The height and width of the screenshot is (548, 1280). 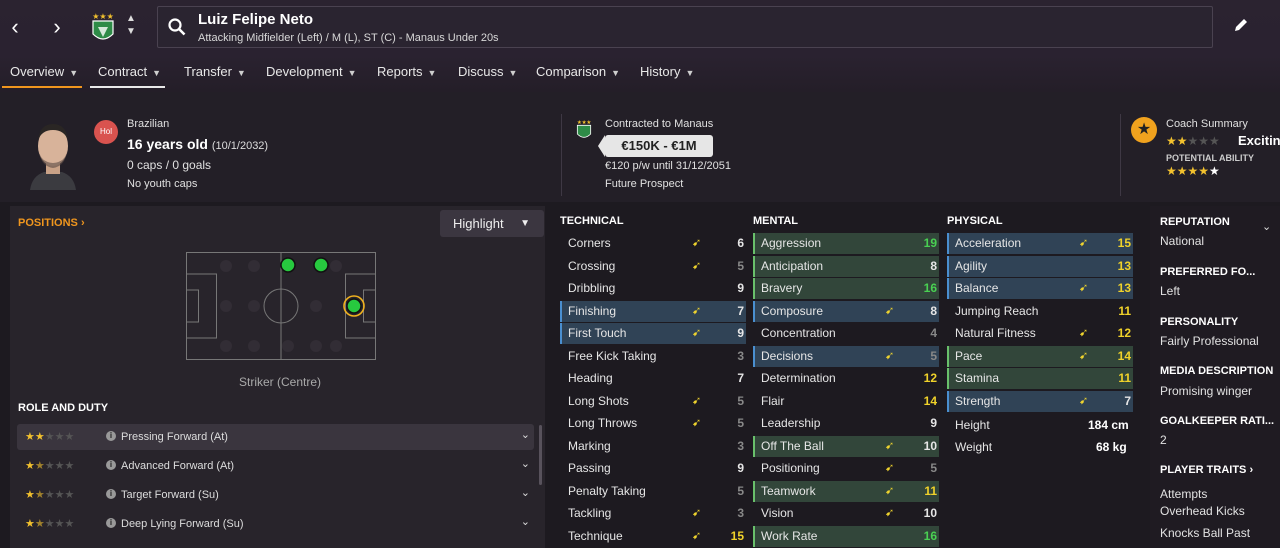 I want to click on roles-scrollbar, so click(x=540, y=455).